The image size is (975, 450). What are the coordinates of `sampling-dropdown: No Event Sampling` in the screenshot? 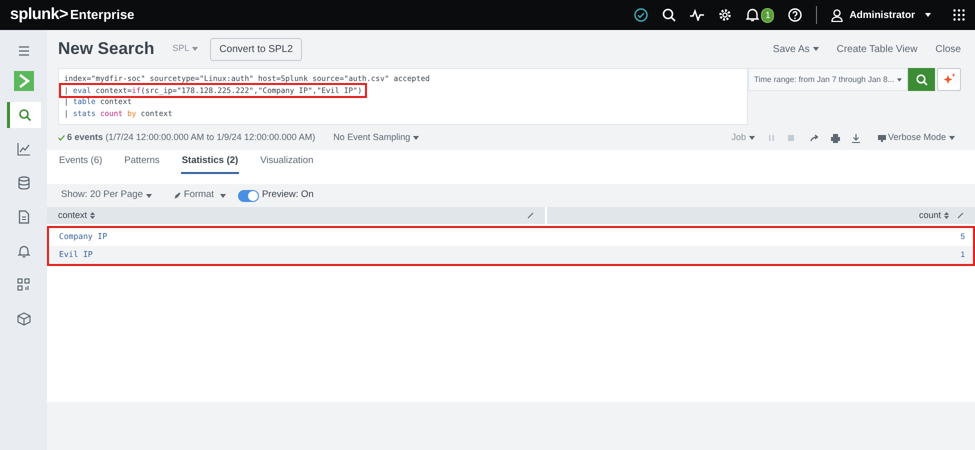 It's located at (376, 138).